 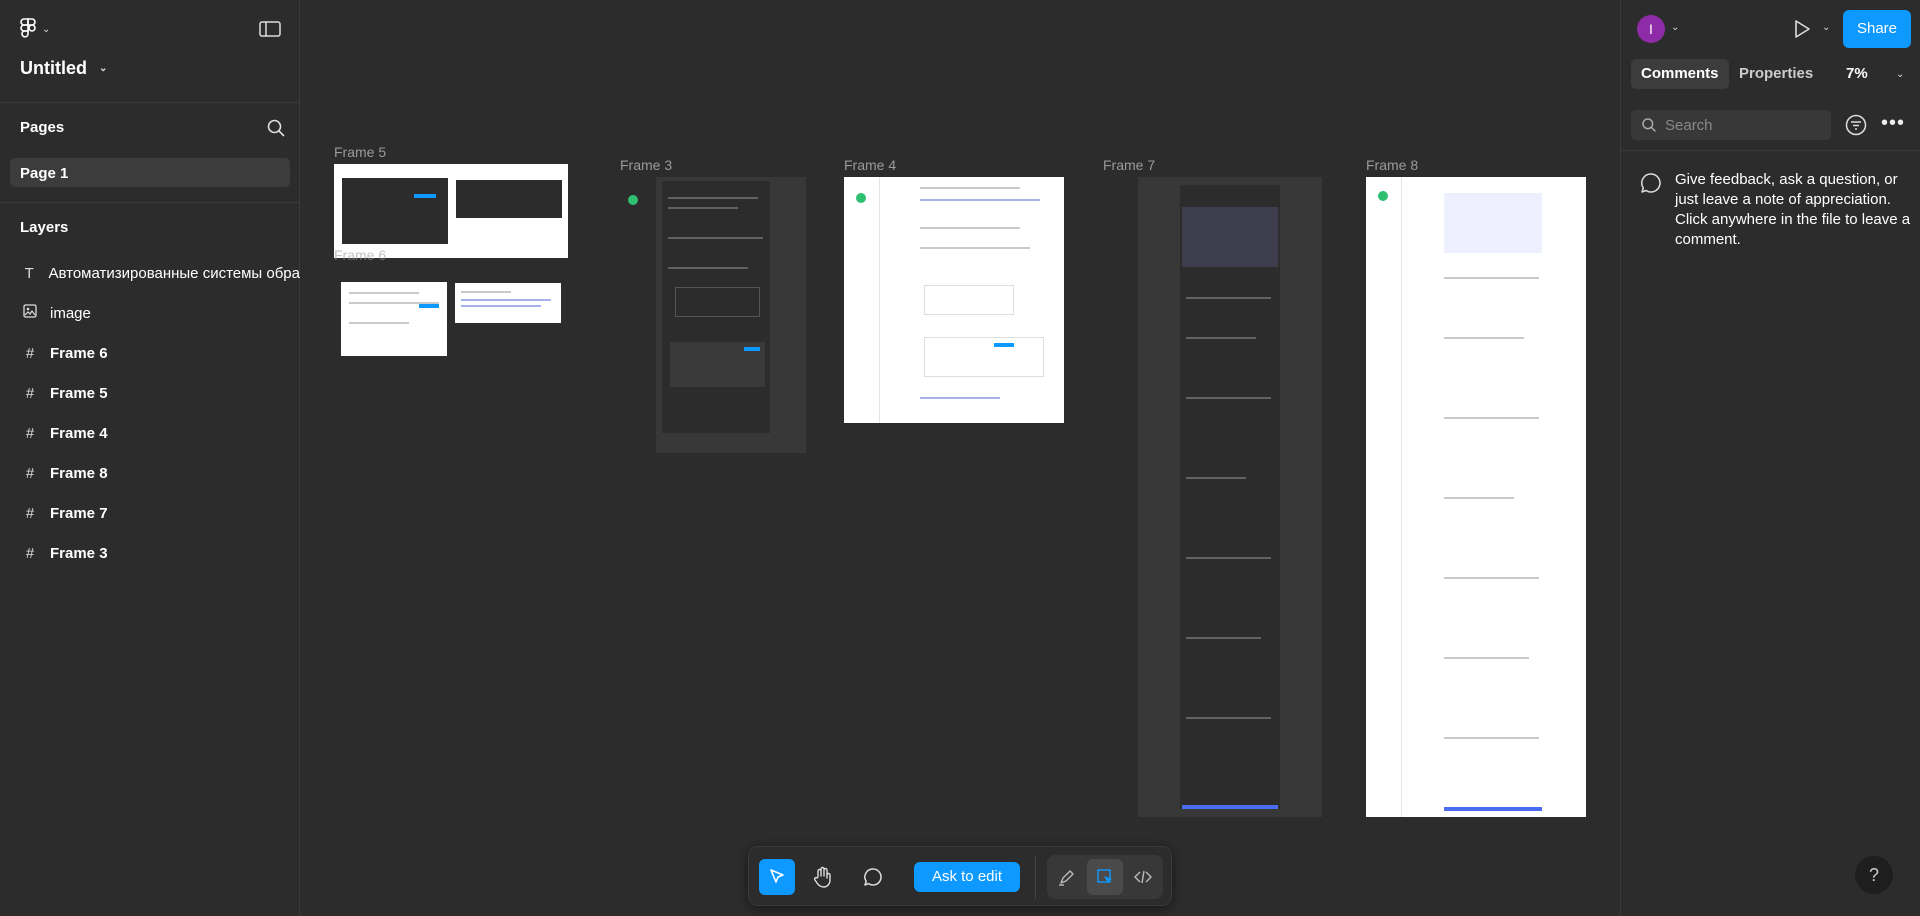 I want to click on design-icon, so click(x=1104, y=876).